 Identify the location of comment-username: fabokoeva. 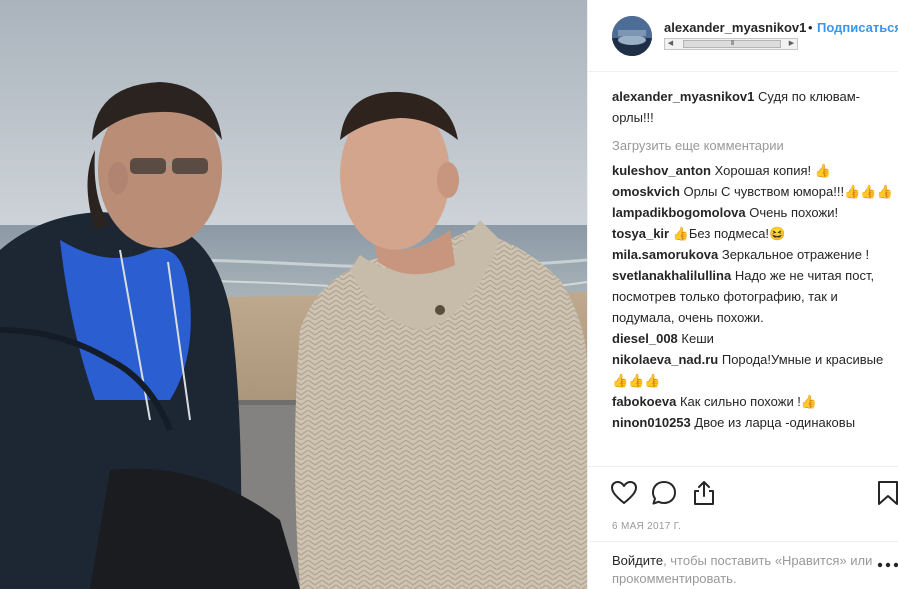
(644, 401).